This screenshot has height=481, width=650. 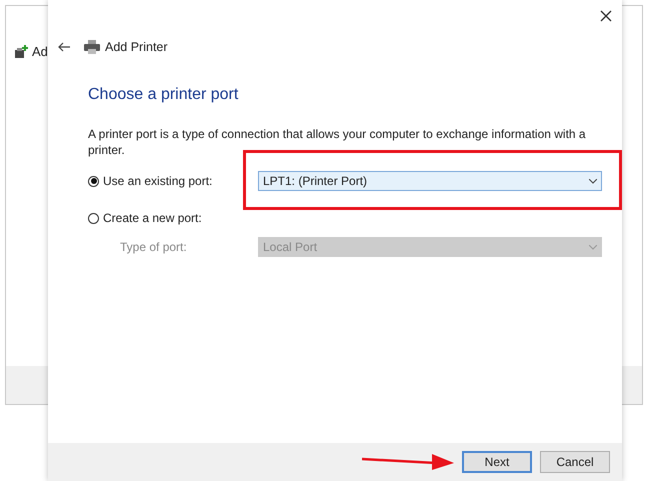 What do you see at coordinates (606, 16) in the screenshot?
I see `close-icon` at bounding box center [606, 16].